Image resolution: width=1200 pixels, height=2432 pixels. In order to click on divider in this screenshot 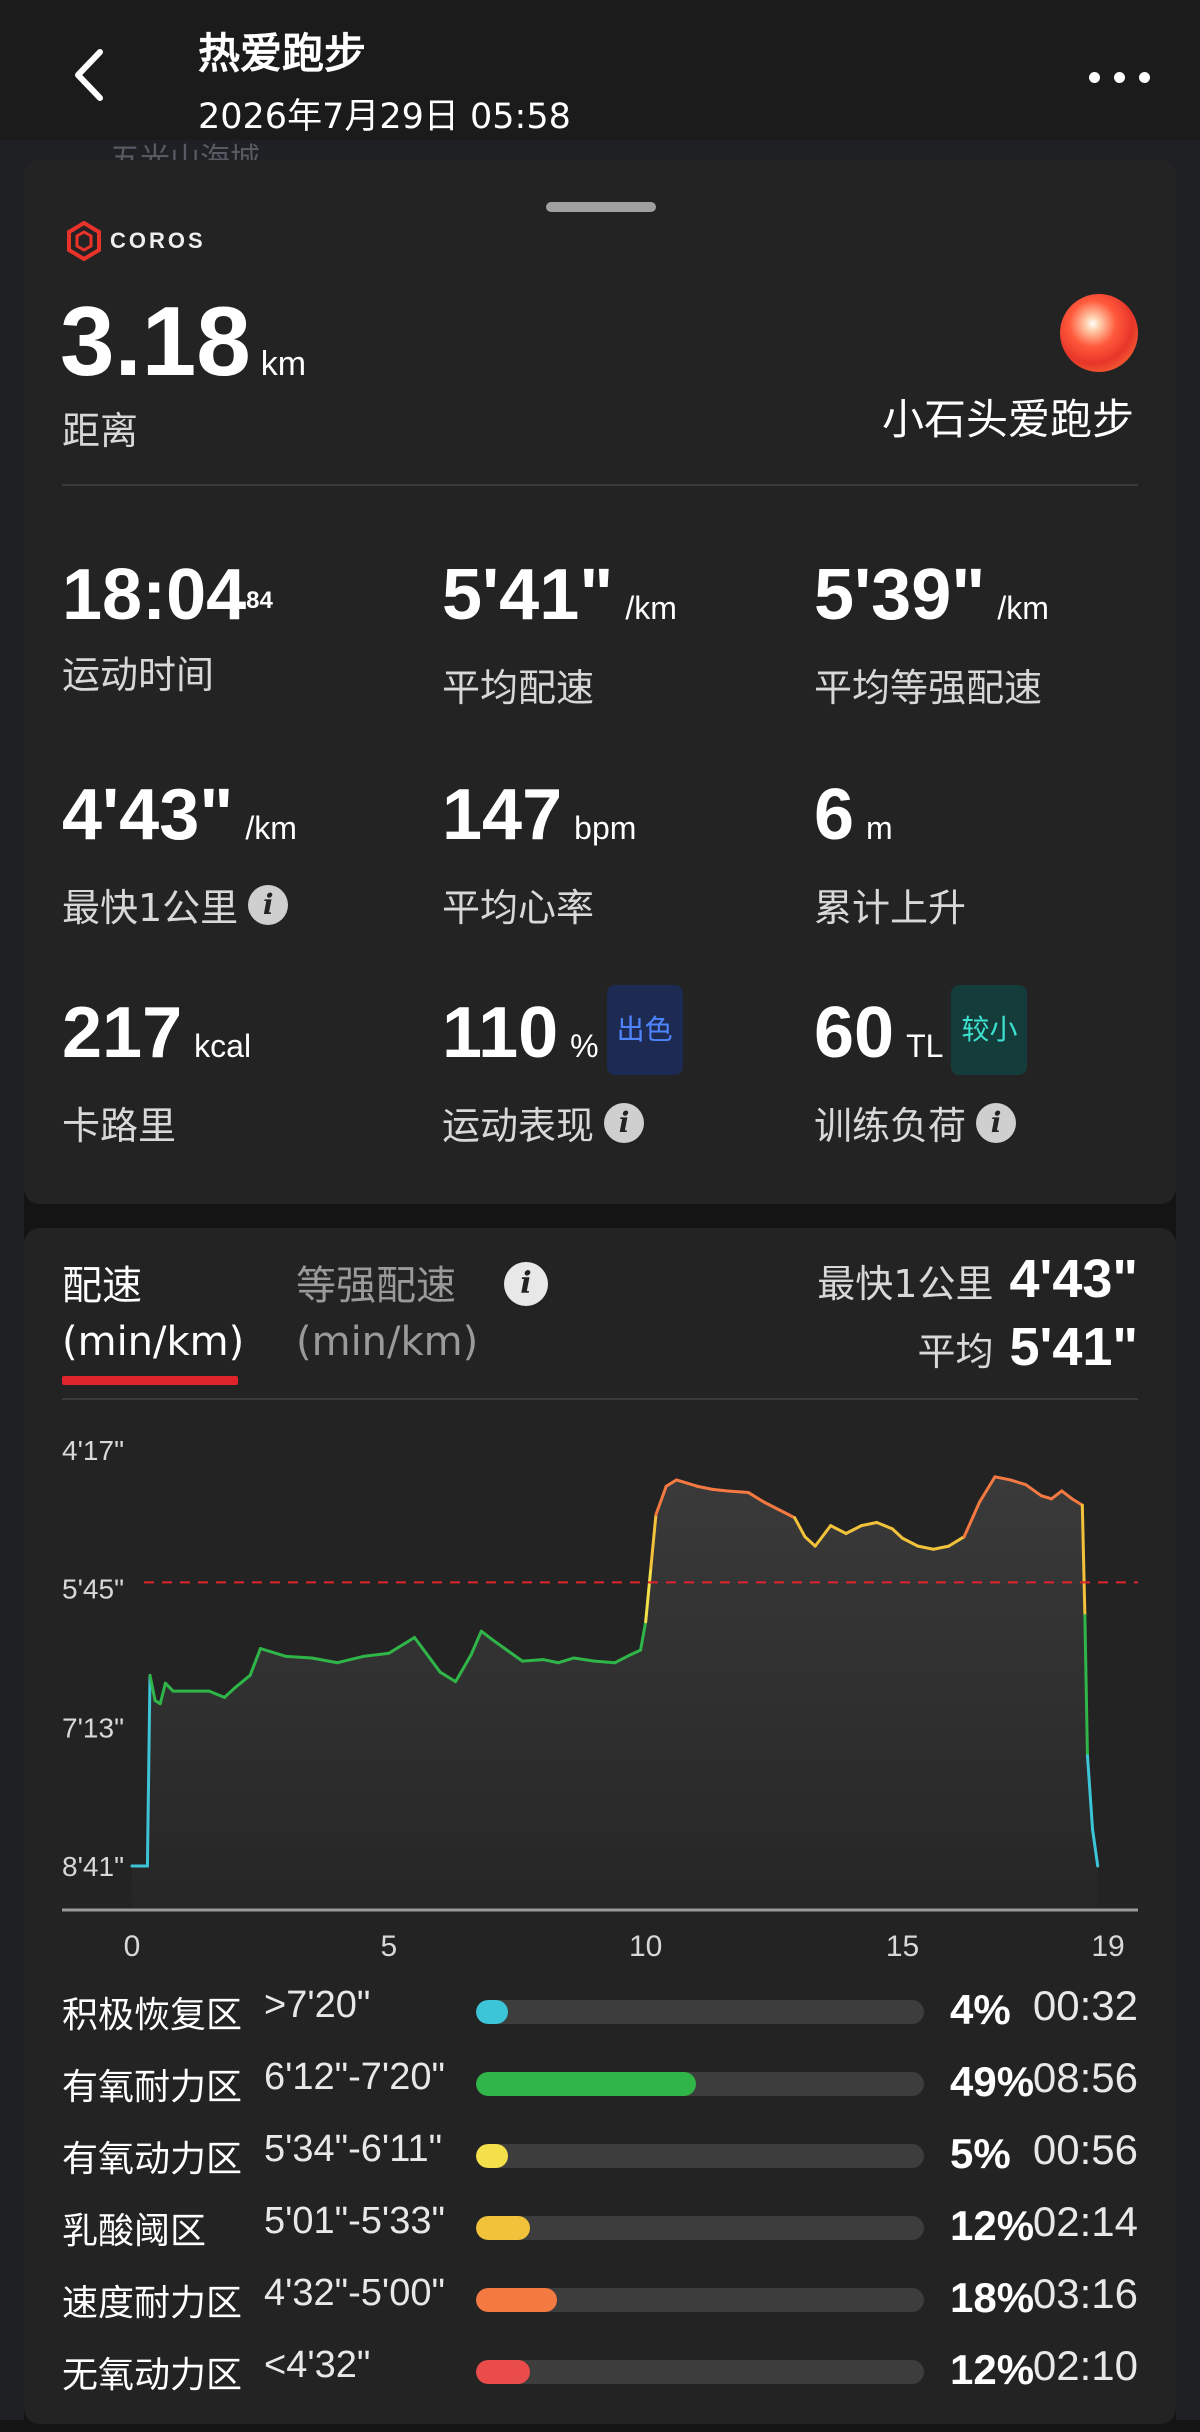, I will do `click(600, 485)`.